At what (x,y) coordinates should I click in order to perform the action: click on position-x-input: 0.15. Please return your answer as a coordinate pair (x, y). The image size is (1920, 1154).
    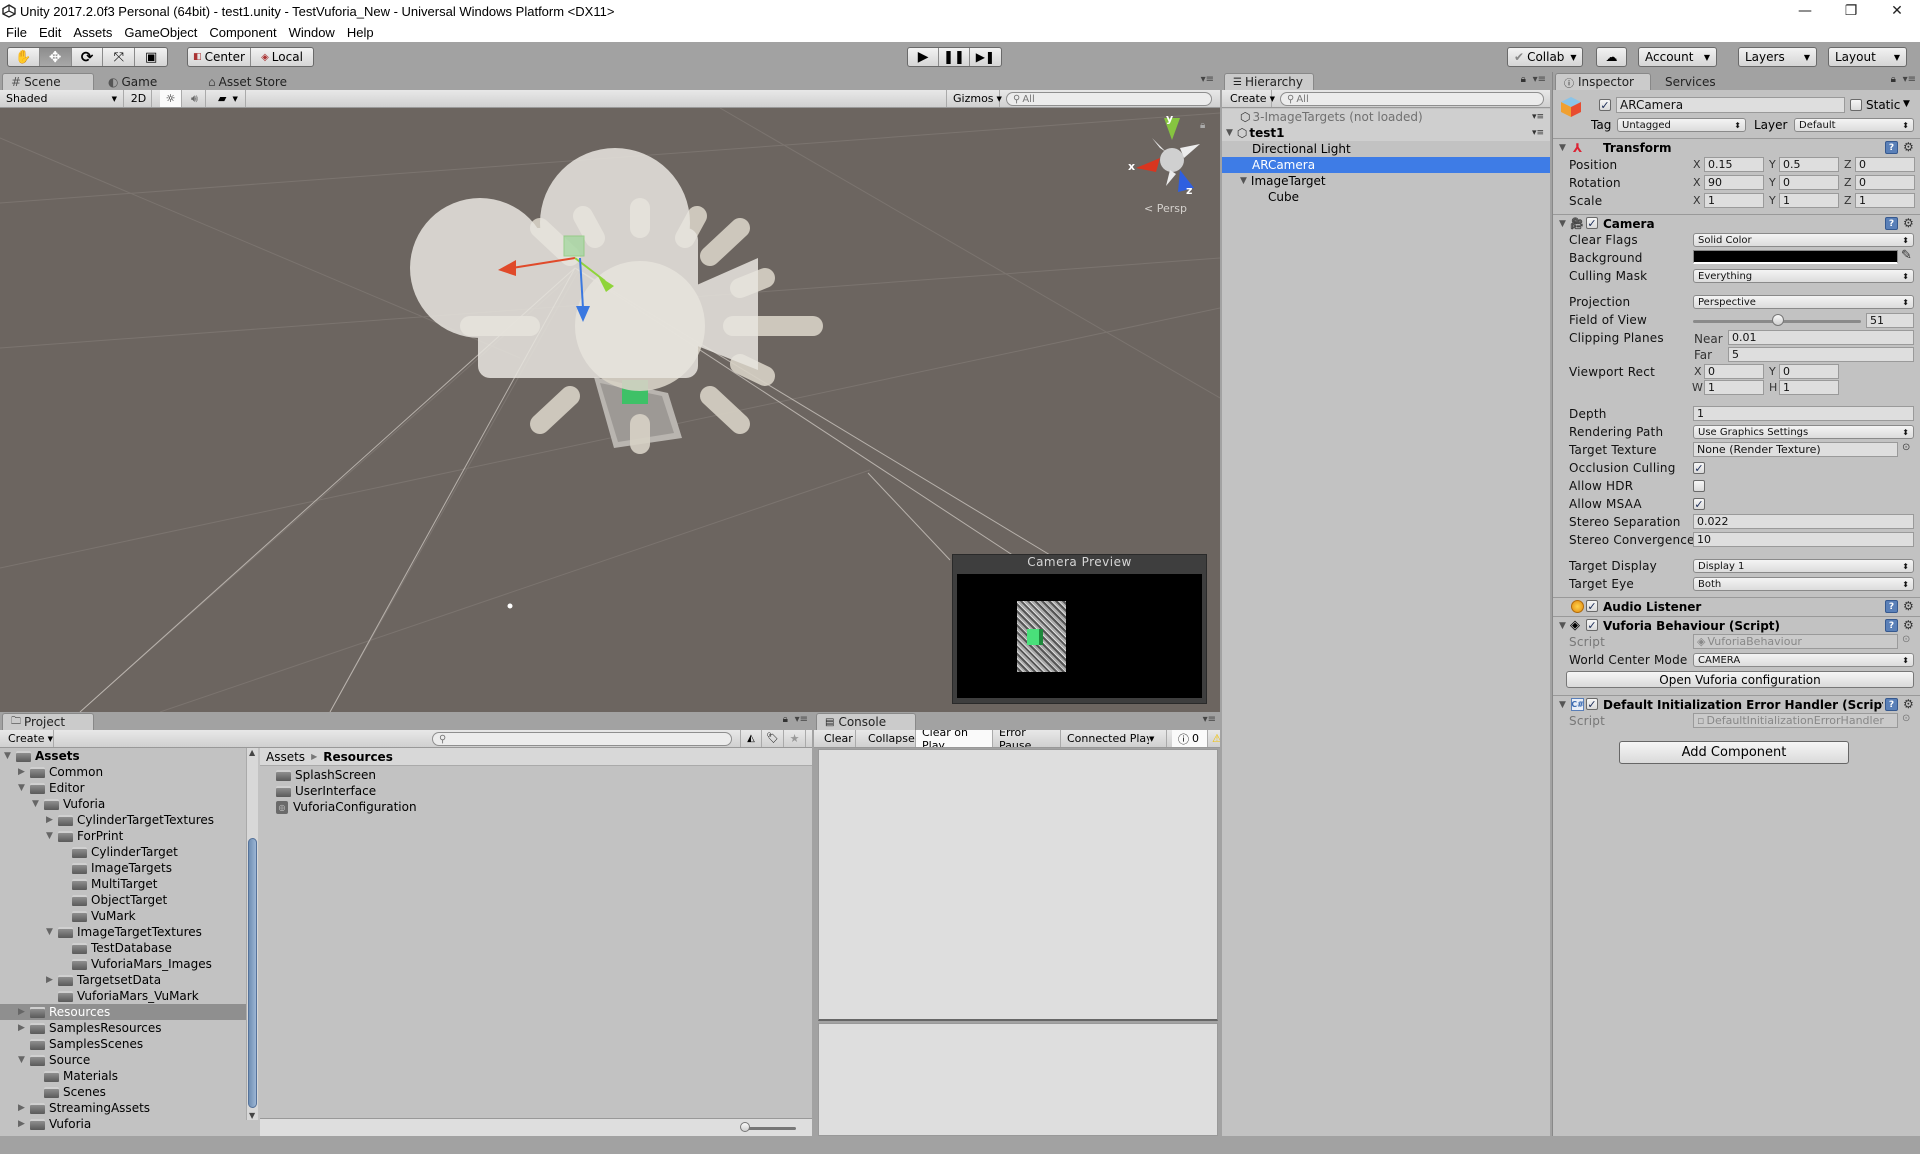
    Looking at the image, I should click on (1734, 164).